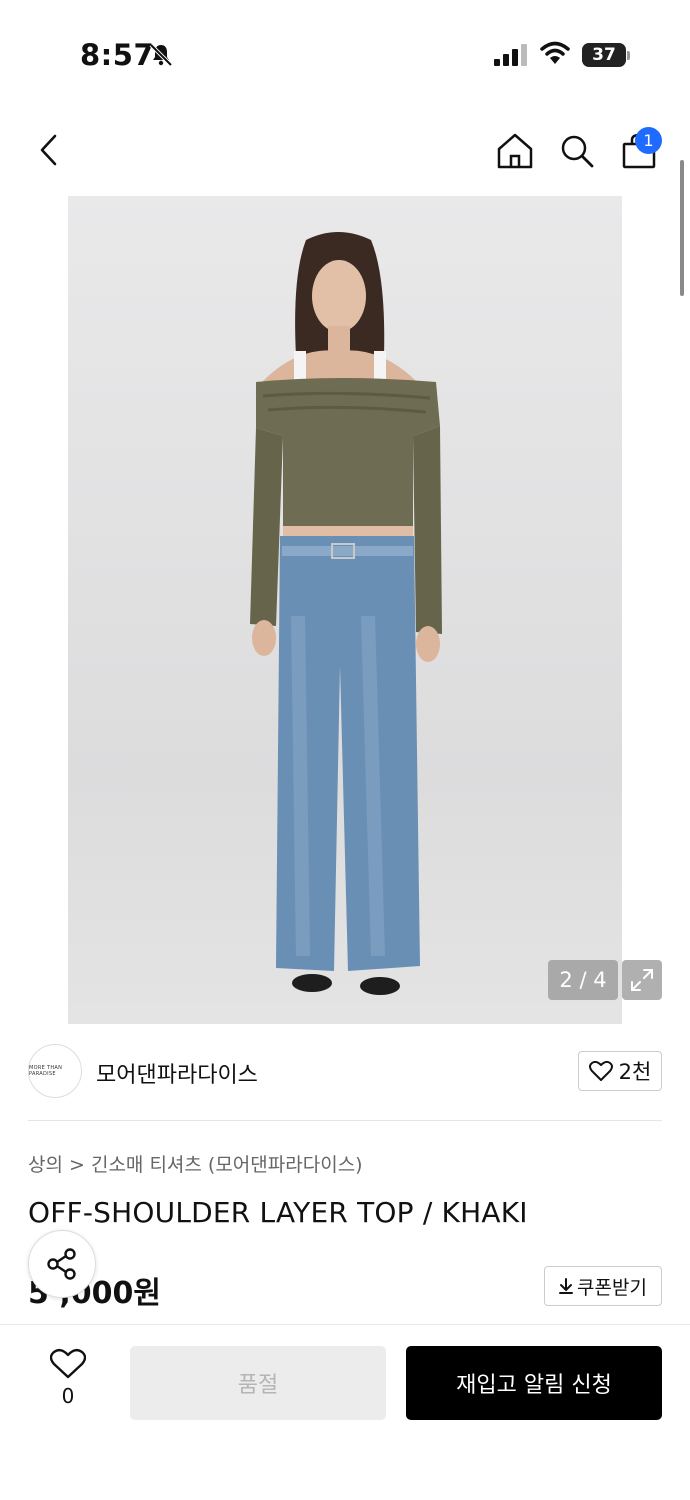 The width and height of the screenshot is (690, 1500). What do you see at coordinates (682, 228) in the screenshot?
I see `scrollbar` at bounding box center [682, 228].